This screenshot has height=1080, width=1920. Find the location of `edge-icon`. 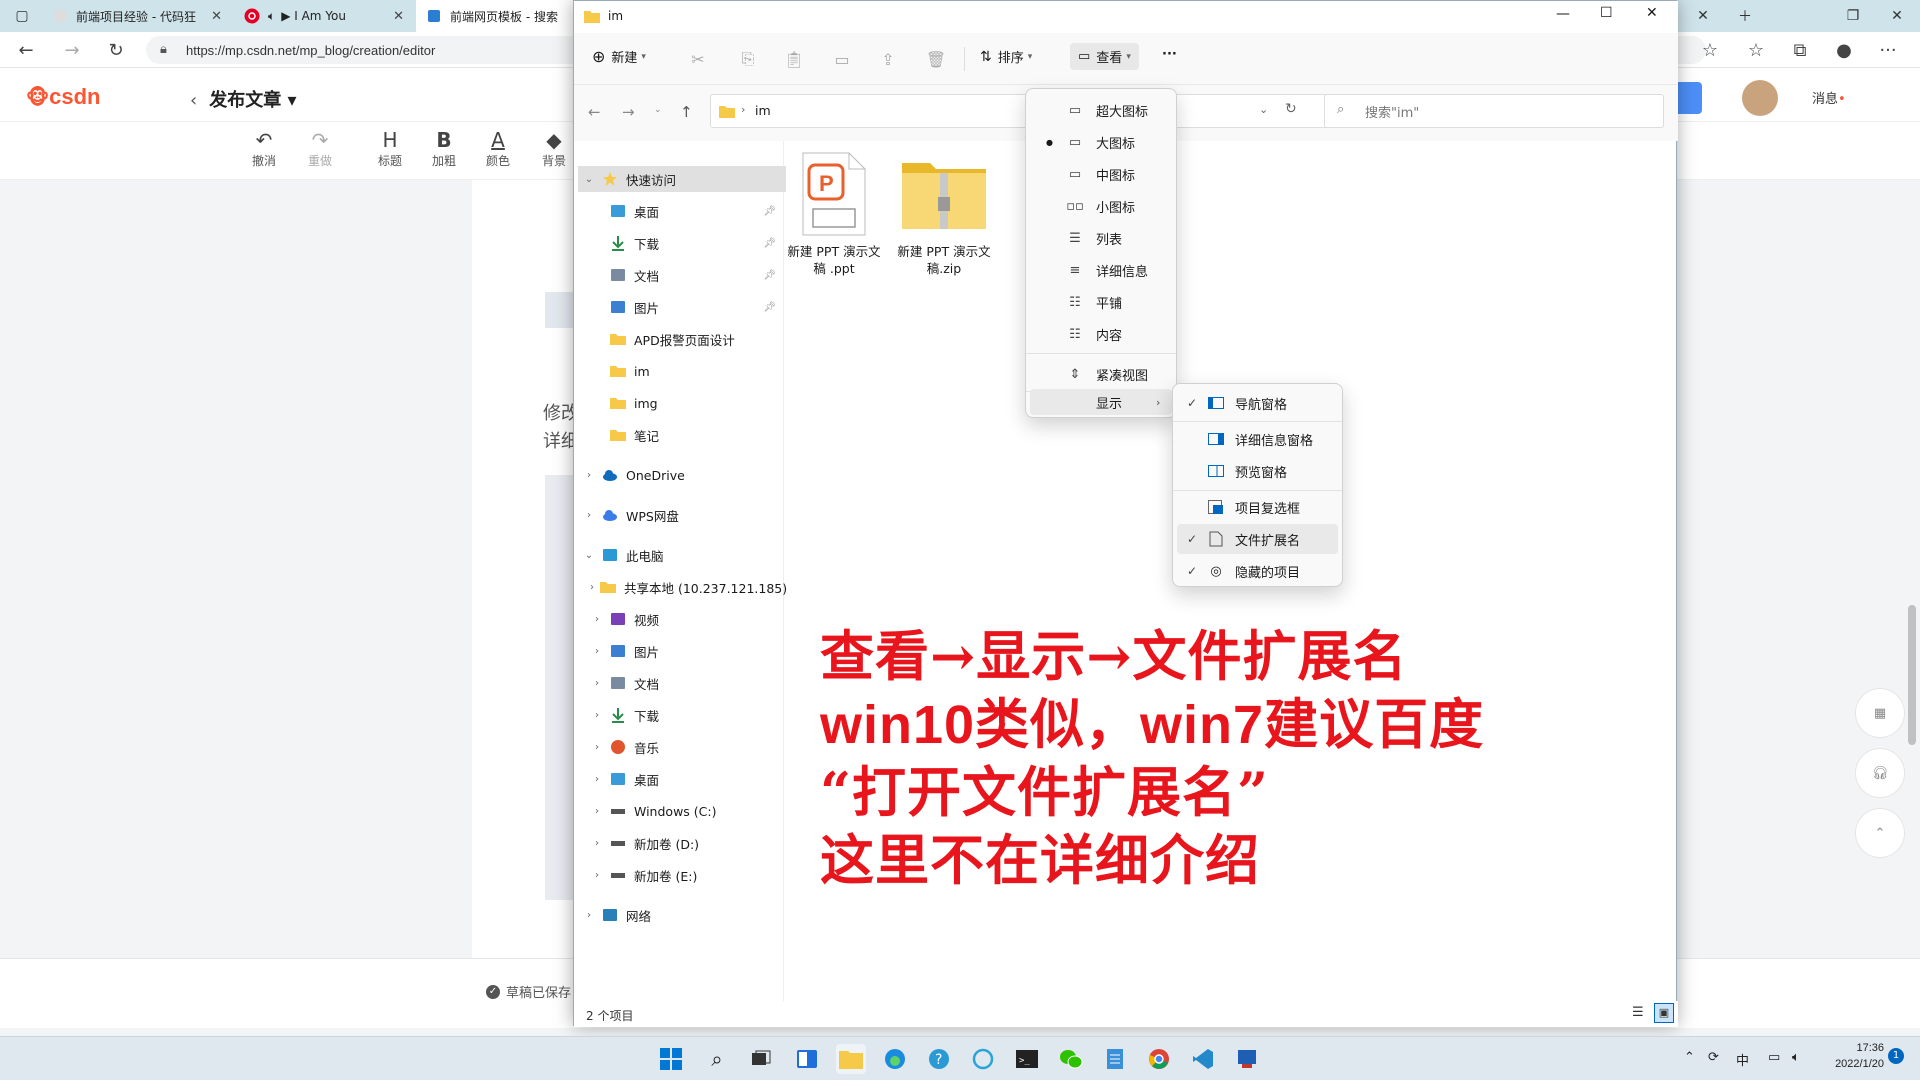

edge-icon is located at coordinates (895, 1059).